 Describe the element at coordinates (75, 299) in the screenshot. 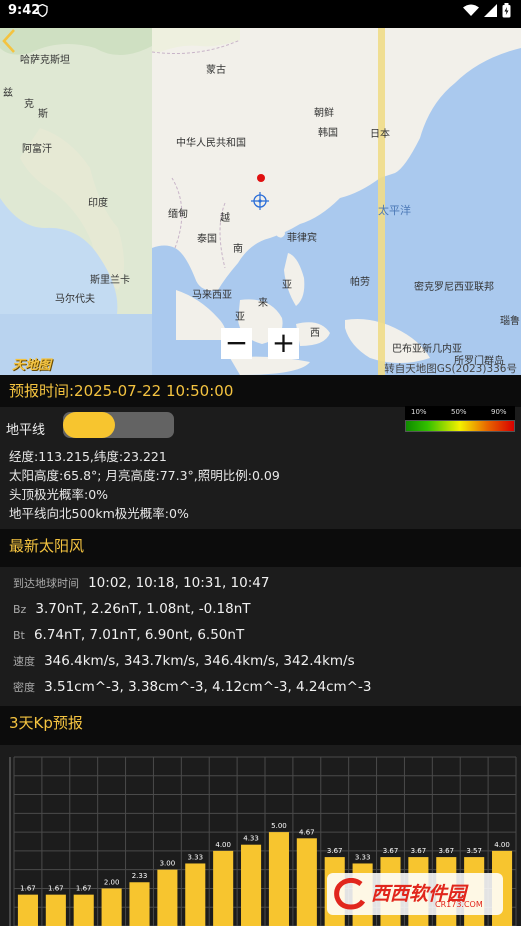

I see `map-label: 马尔代夫` at that location.